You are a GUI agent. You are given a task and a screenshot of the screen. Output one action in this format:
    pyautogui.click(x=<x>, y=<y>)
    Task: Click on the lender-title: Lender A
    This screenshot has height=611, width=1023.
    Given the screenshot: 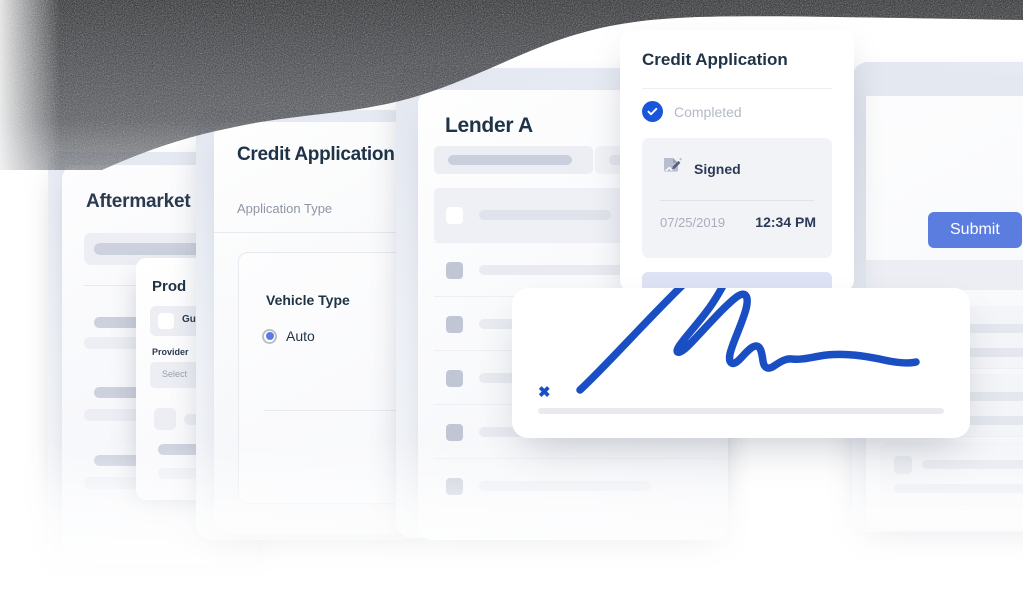 What is the action you would take?
    pyautogui.click(x=489, y=125)
    